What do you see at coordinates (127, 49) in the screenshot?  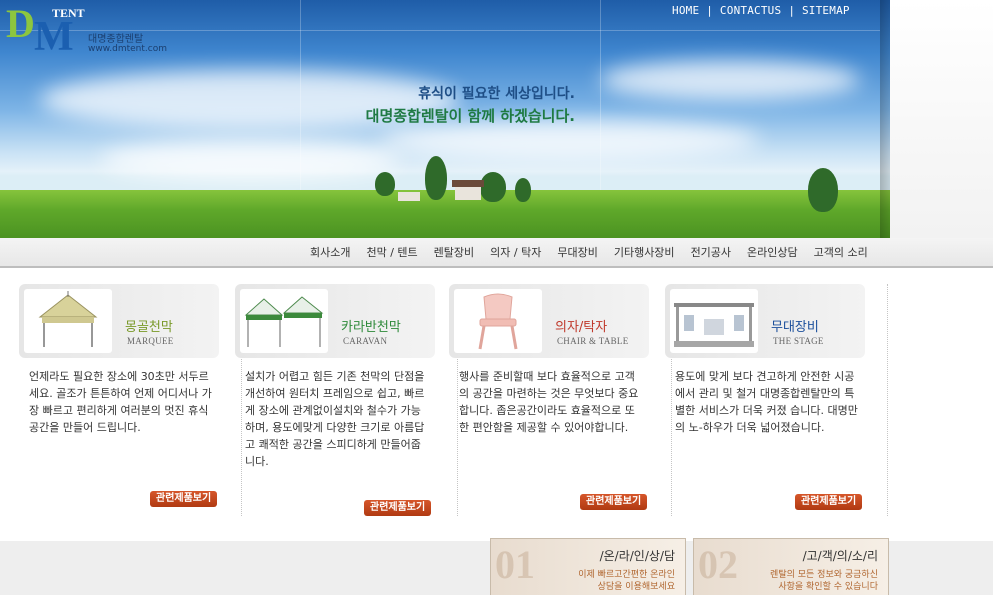 I see `logo-url: www.dmtent.com` at bounding box center [127, 49].